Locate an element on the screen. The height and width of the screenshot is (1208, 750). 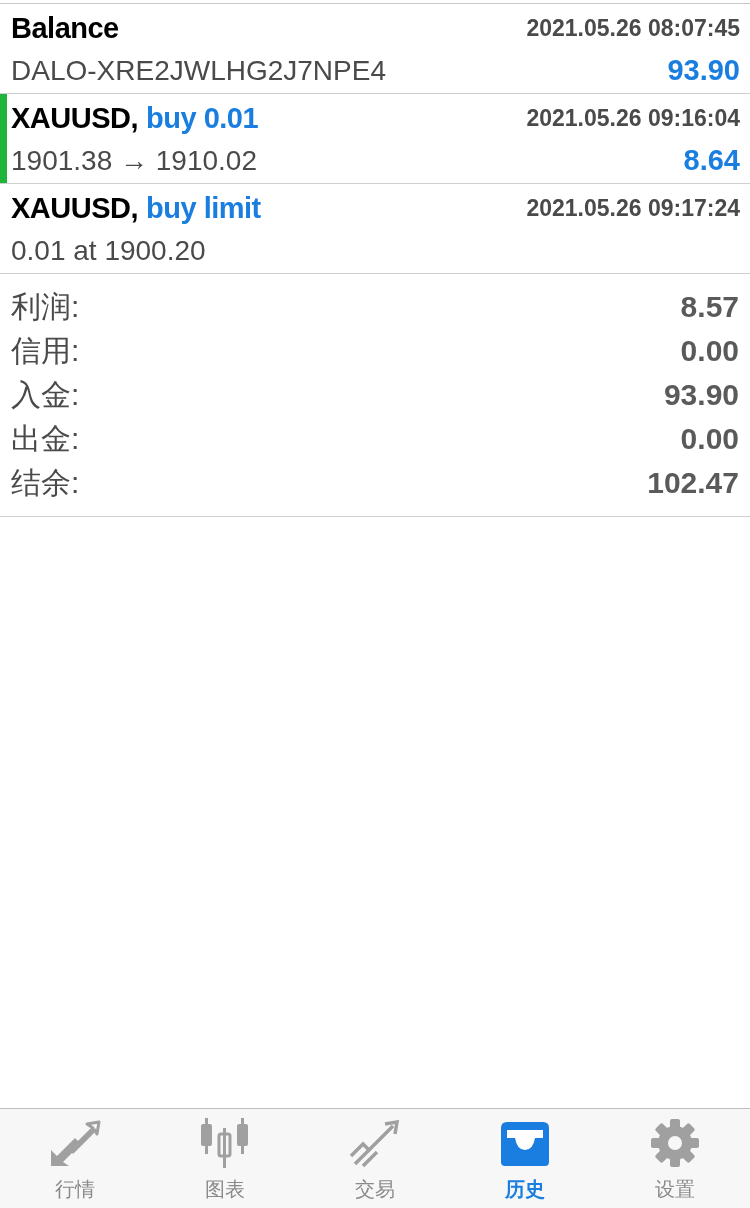
summary-value: 8.57 is located at coordinates (709, 306).